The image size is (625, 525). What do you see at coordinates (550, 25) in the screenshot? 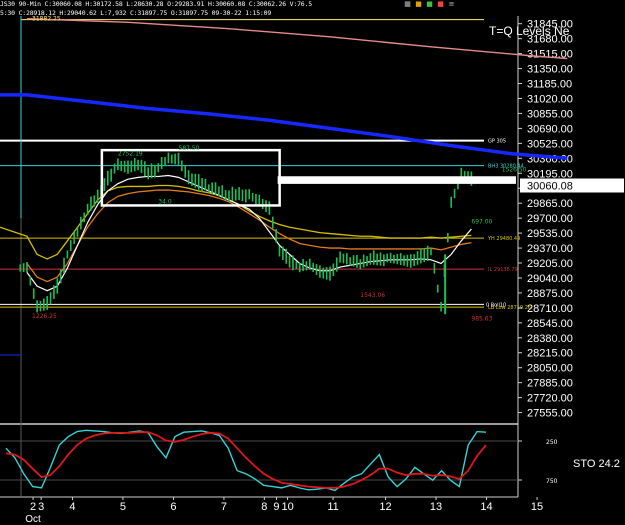
I see `y-tick-label: 31845.00` at bounding box center [550, 25].